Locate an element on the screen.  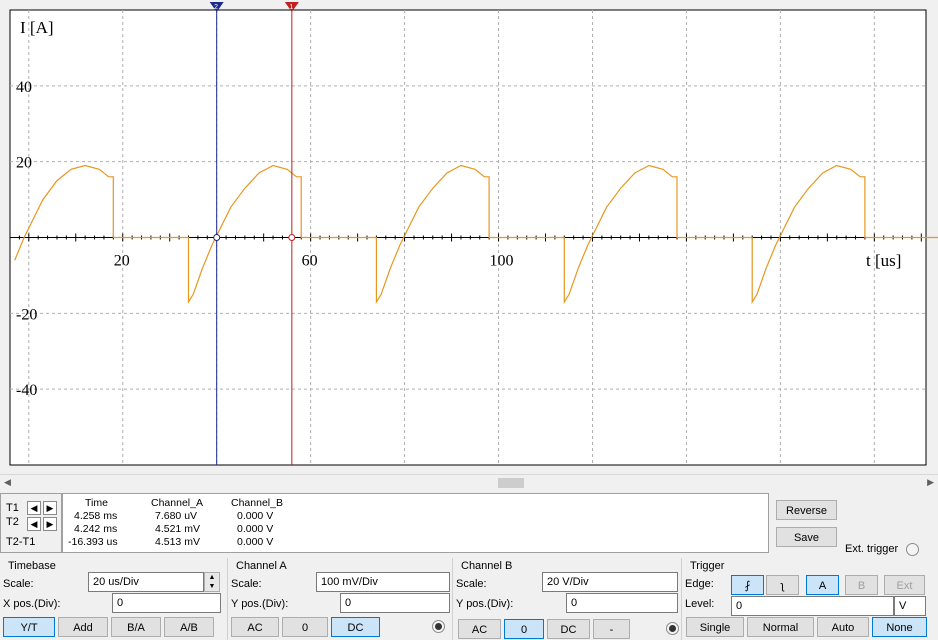
cursor-number: 1 is located at coordinates (291, 7).